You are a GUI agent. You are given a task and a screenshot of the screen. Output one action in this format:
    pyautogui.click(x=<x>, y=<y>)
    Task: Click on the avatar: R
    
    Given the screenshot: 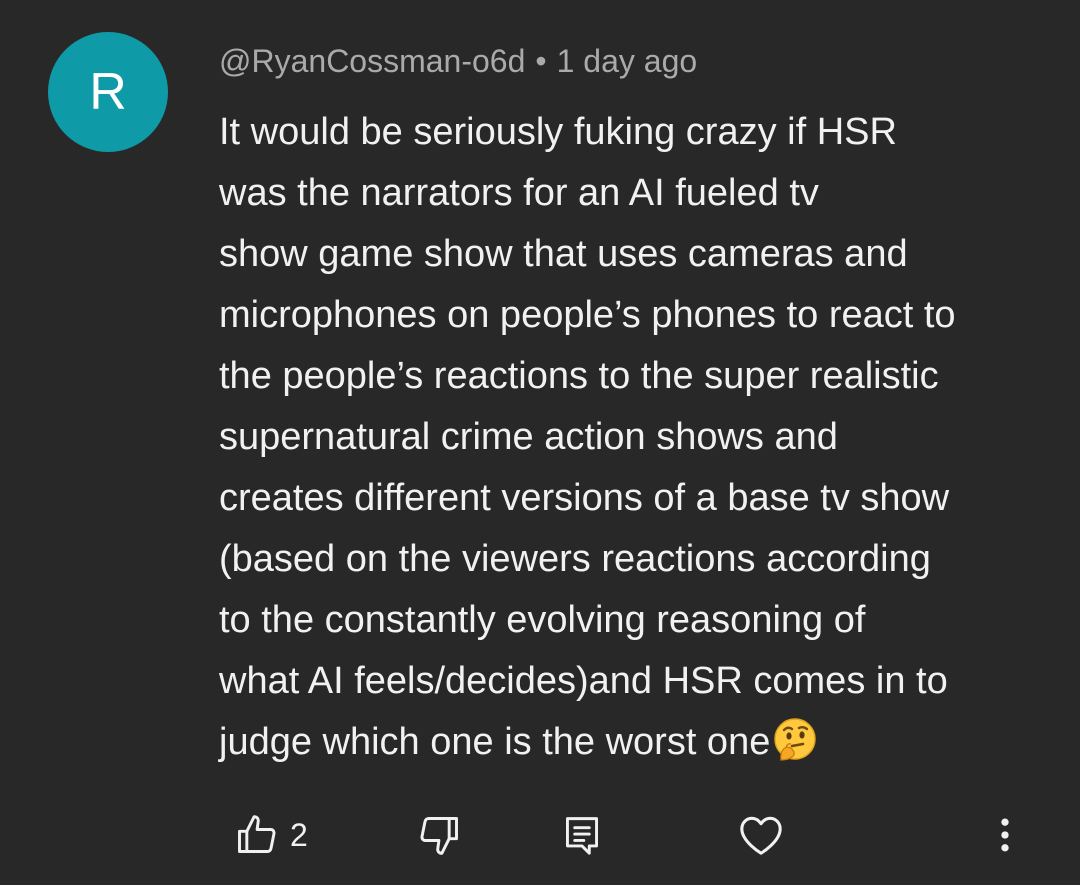 What is the action you would take?
    pyautogui.click(x=108, y=92)
    